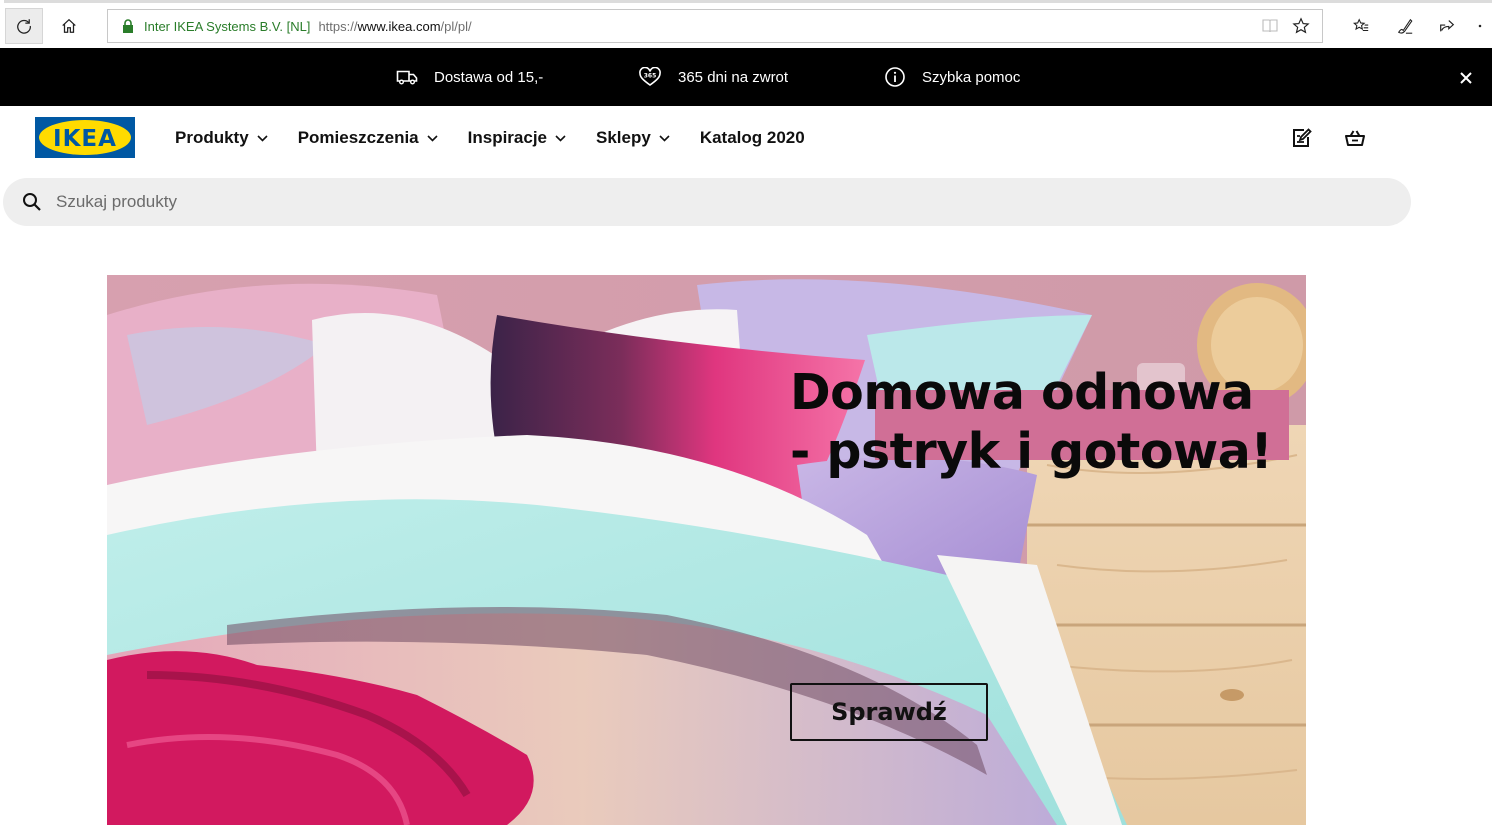 The width and height of the screenshot is (1492, 838). I want to click on site-identity: Inter IKEA Systems B.V. [NL], so click(227, 26).